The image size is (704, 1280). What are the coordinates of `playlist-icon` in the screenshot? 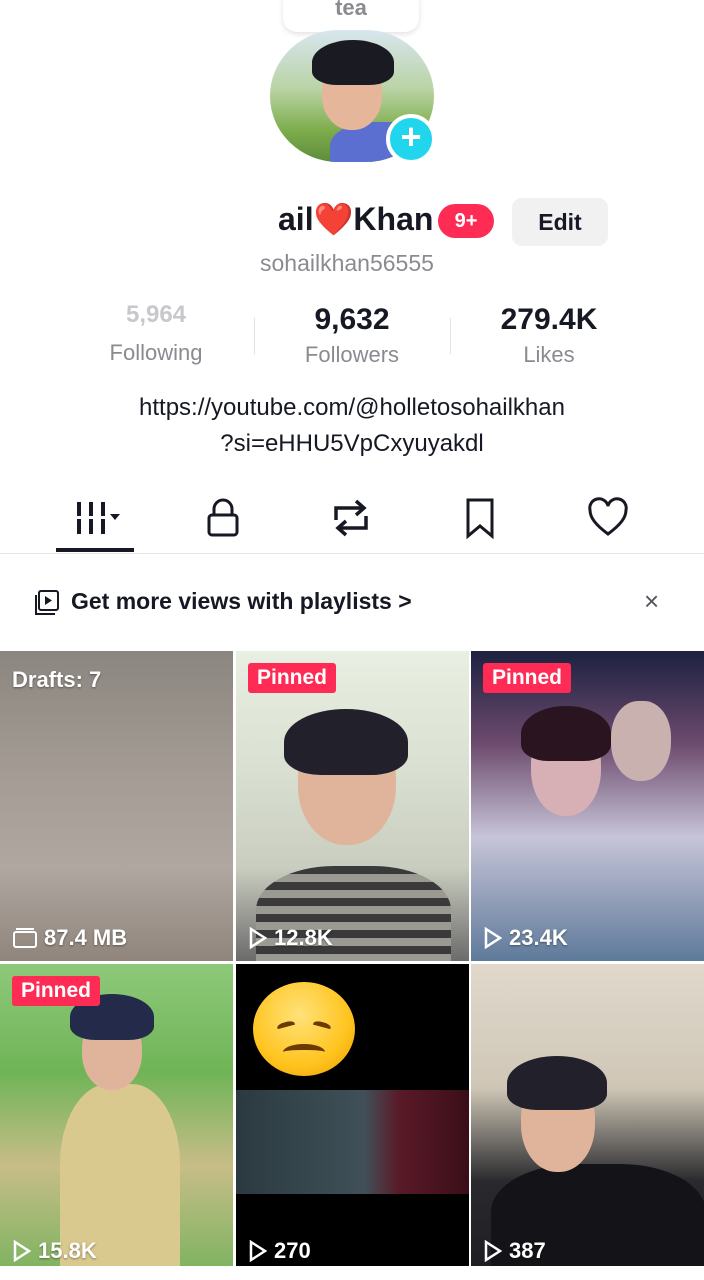 It's located at (47, 602).